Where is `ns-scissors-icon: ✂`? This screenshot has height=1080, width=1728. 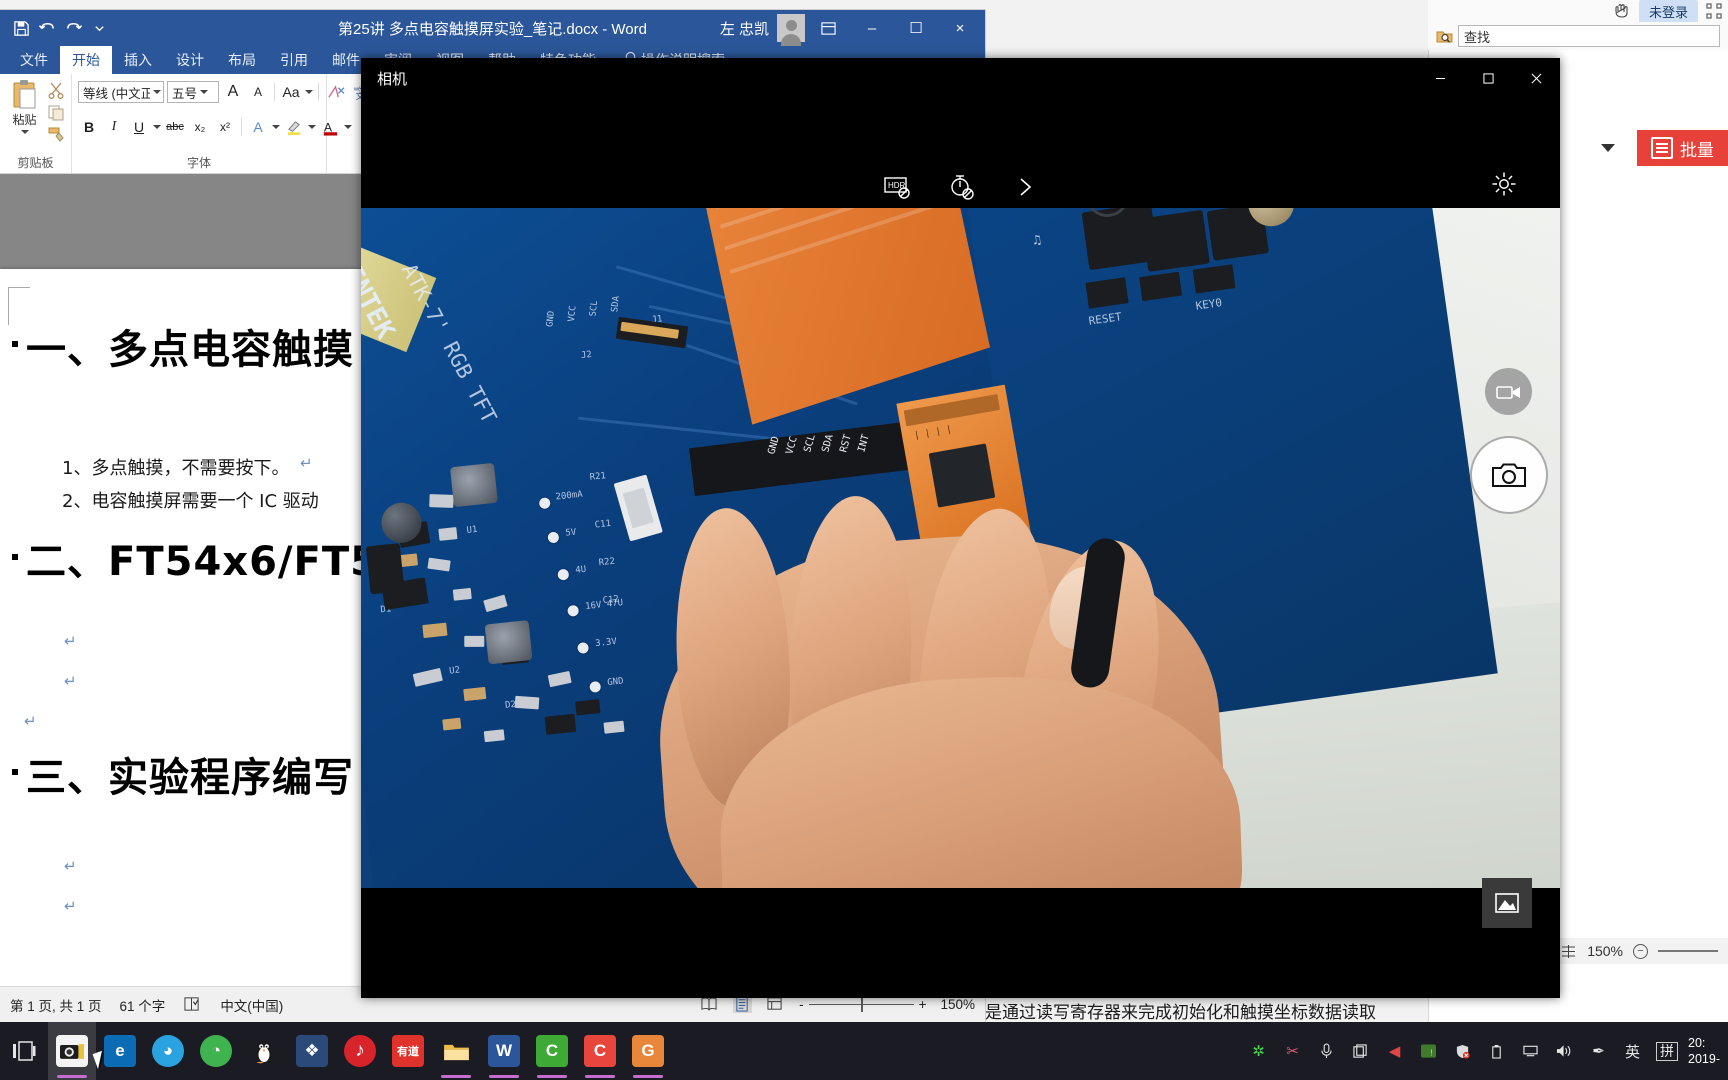 ns-scissors-icon: ✂ is located at coordinates (1292, 1051).